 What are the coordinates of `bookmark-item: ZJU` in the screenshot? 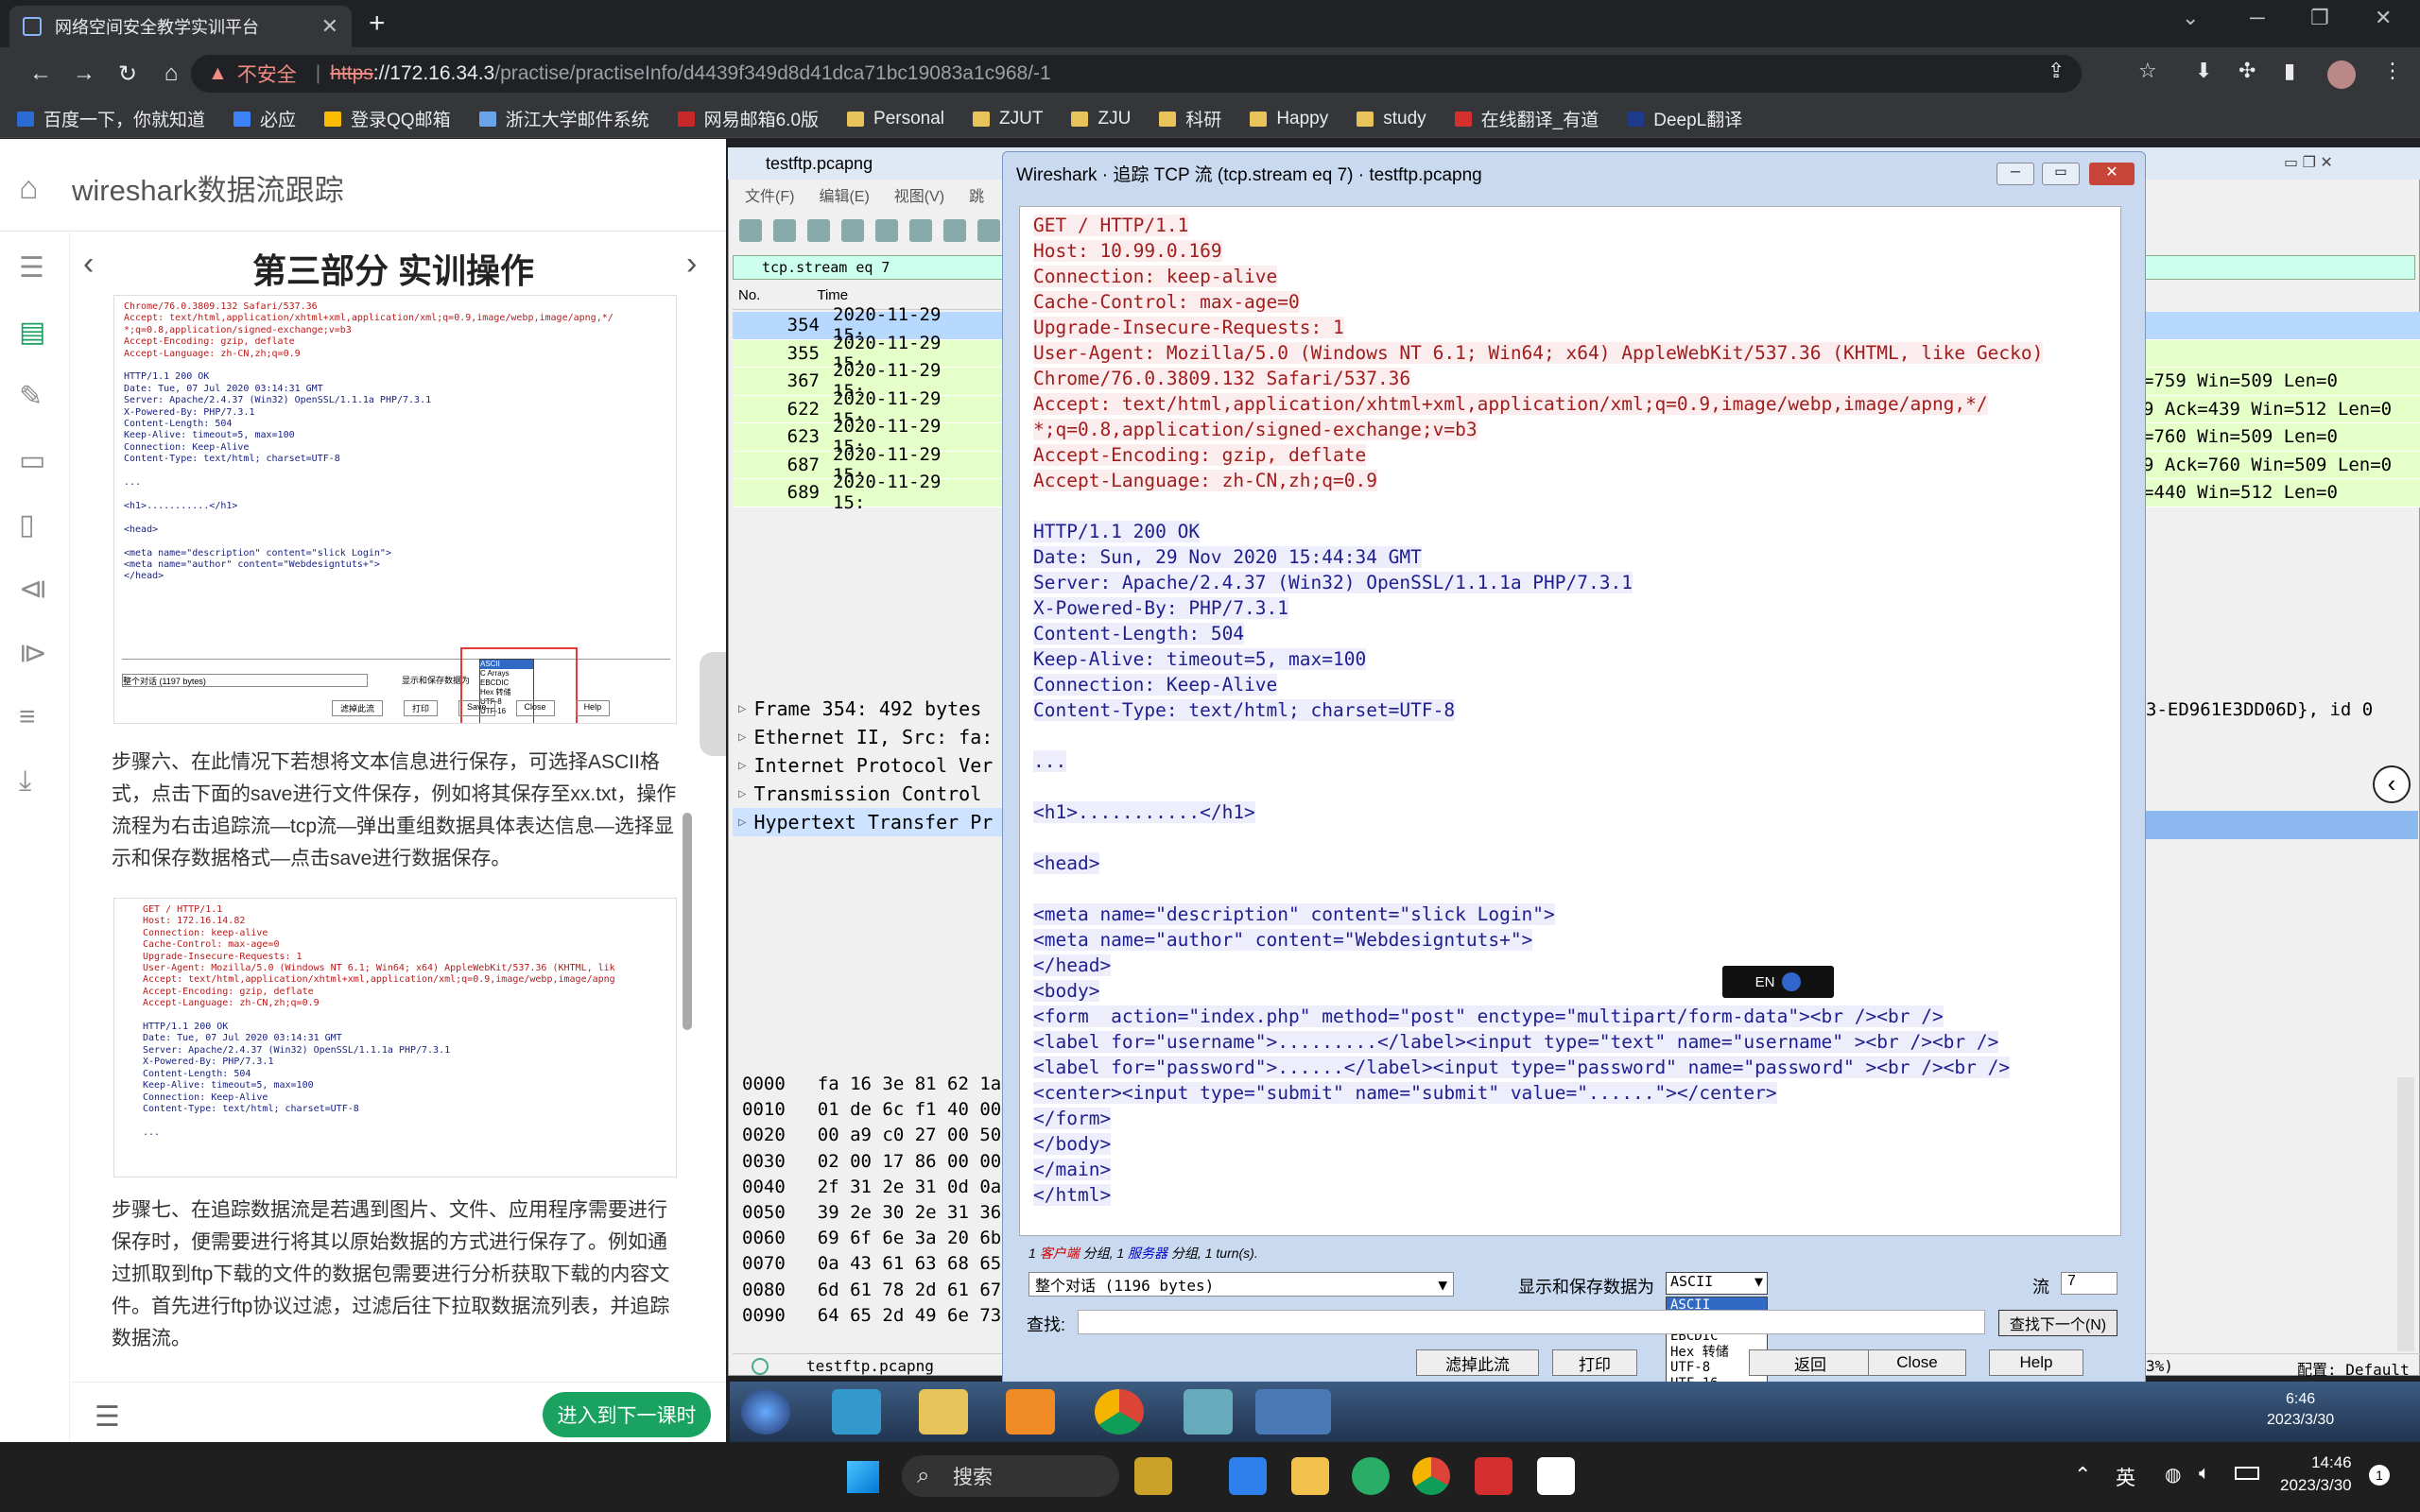 It's located at (1101, 119).